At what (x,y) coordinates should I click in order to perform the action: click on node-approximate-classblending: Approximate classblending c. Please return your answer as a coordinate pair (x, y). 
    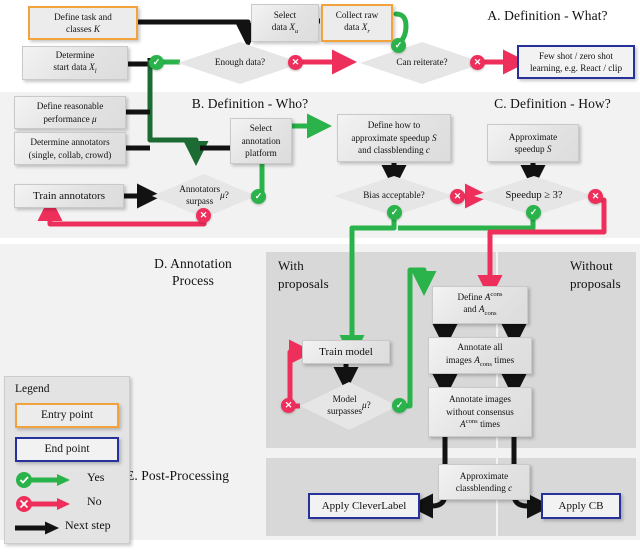
    Looking at the image, I should click on (484, 482).